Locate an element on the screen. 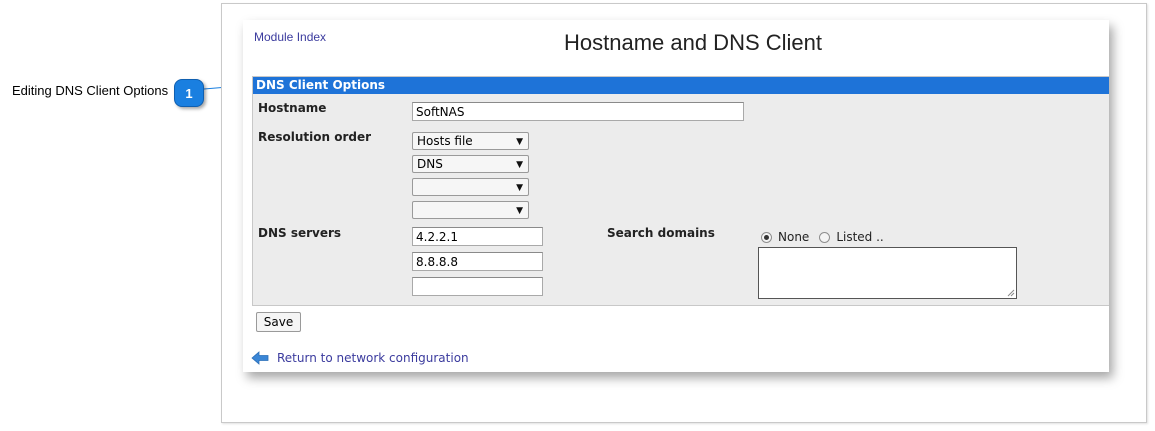 The image size is (1155, 431). radio-listed-label: Listed .. is located at coordinates (860, 237).